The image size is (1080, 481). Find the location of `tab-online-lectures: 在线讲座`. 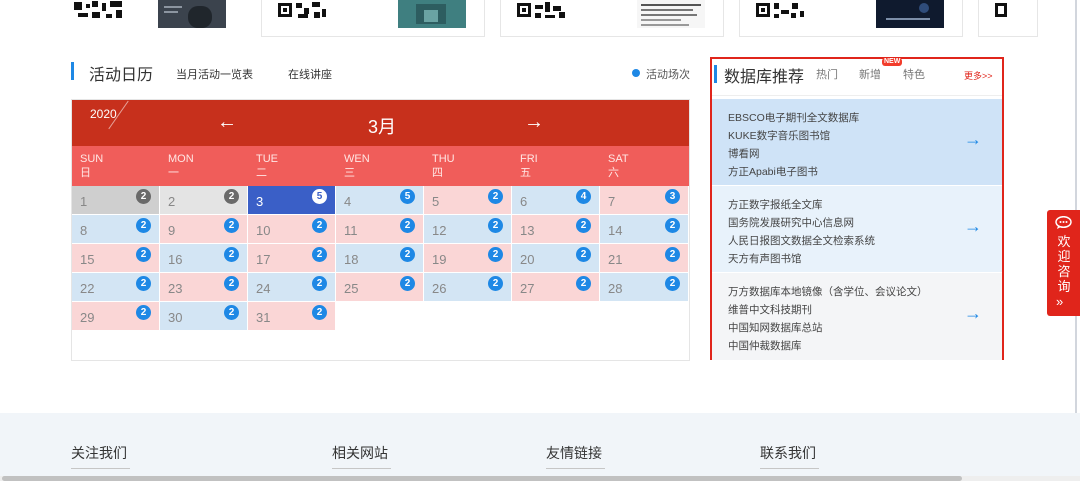

tab-online-lectures: 在线讲座 is located at coordinates (310, 74).